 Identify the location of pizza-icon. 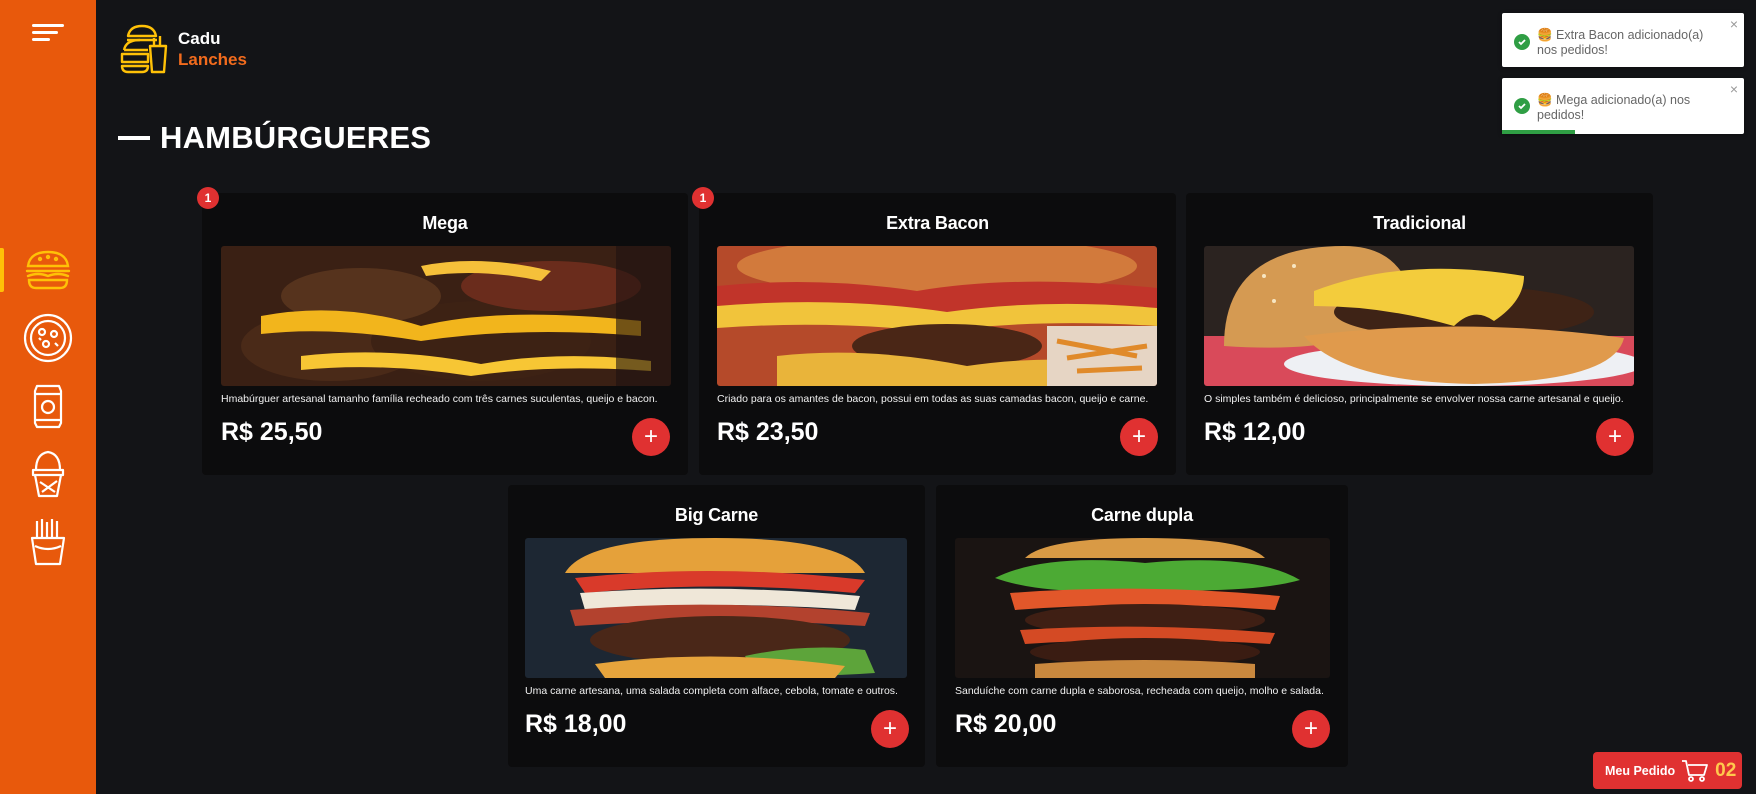
(48, 338).